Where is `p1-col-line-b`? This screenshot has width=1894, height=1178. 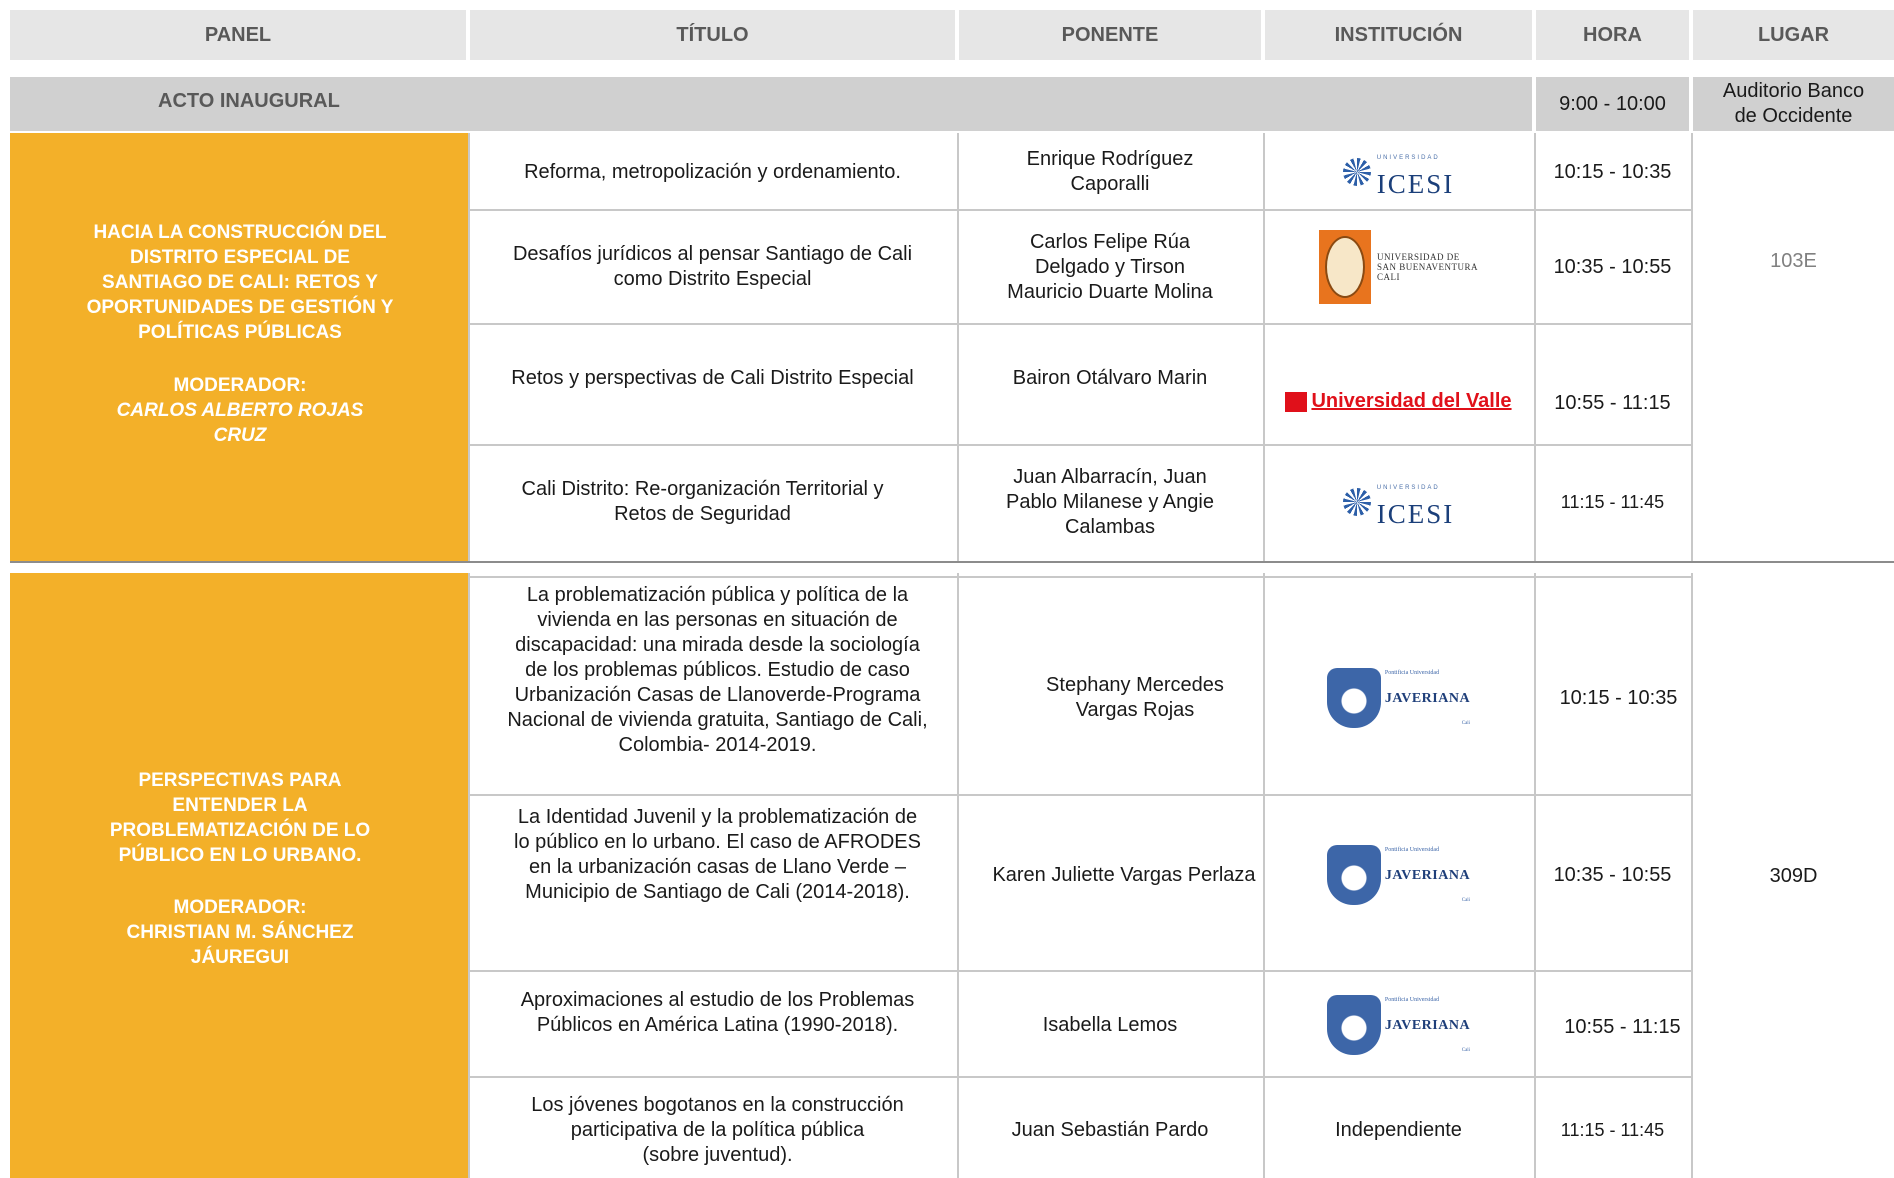 p1-col-line-b is located at coordinates (958, 347).